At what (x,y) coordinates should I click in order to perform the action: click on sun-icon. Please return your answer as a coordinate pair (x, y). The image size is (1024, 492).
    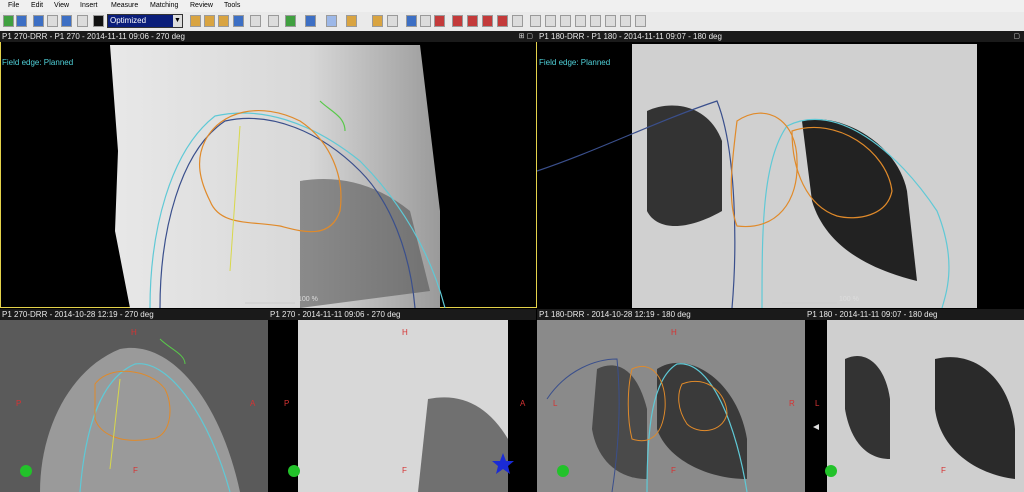
    Looking at the image, I should click on (351, 21).